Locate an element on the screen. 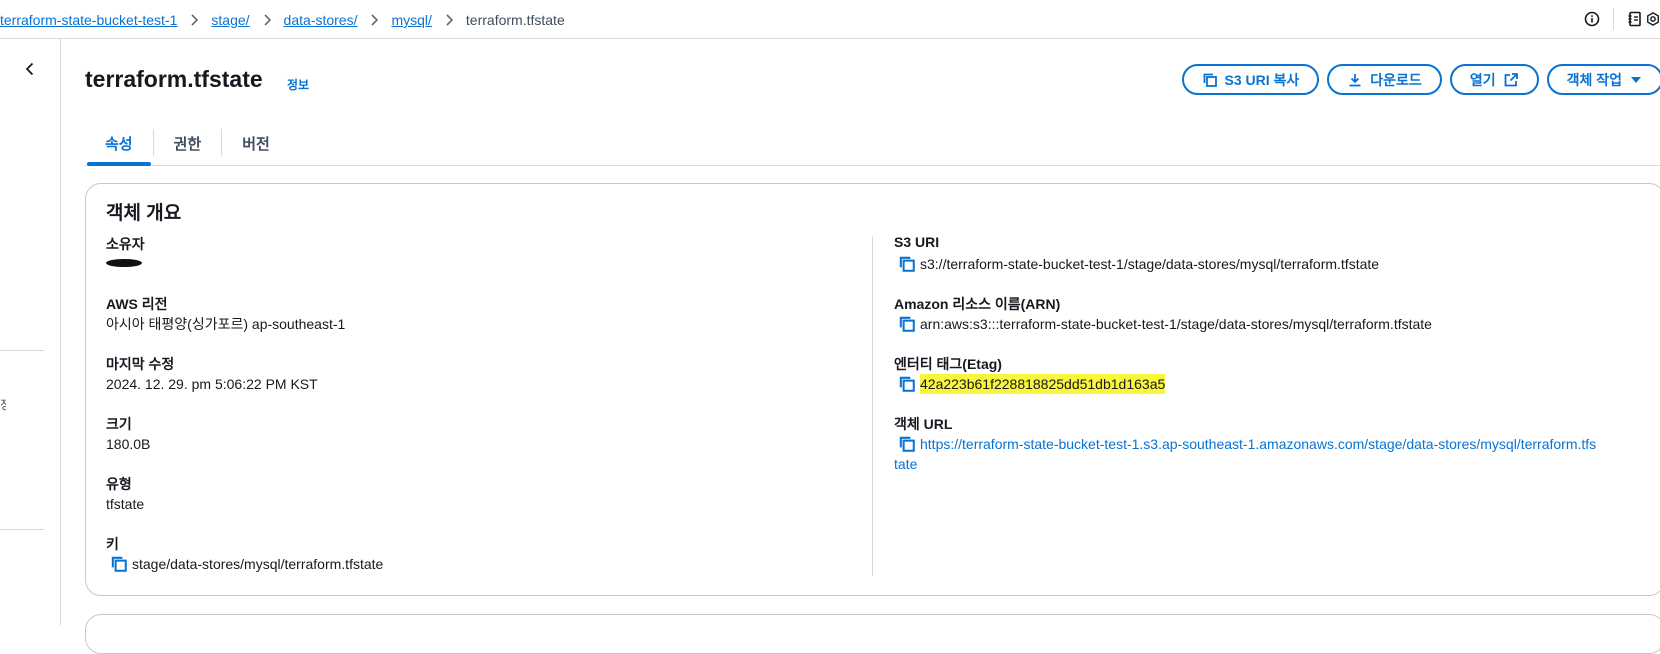 This screenshot has width=1660, height=654. object-url-link-continued: tate is located at coordinates (905, 464).